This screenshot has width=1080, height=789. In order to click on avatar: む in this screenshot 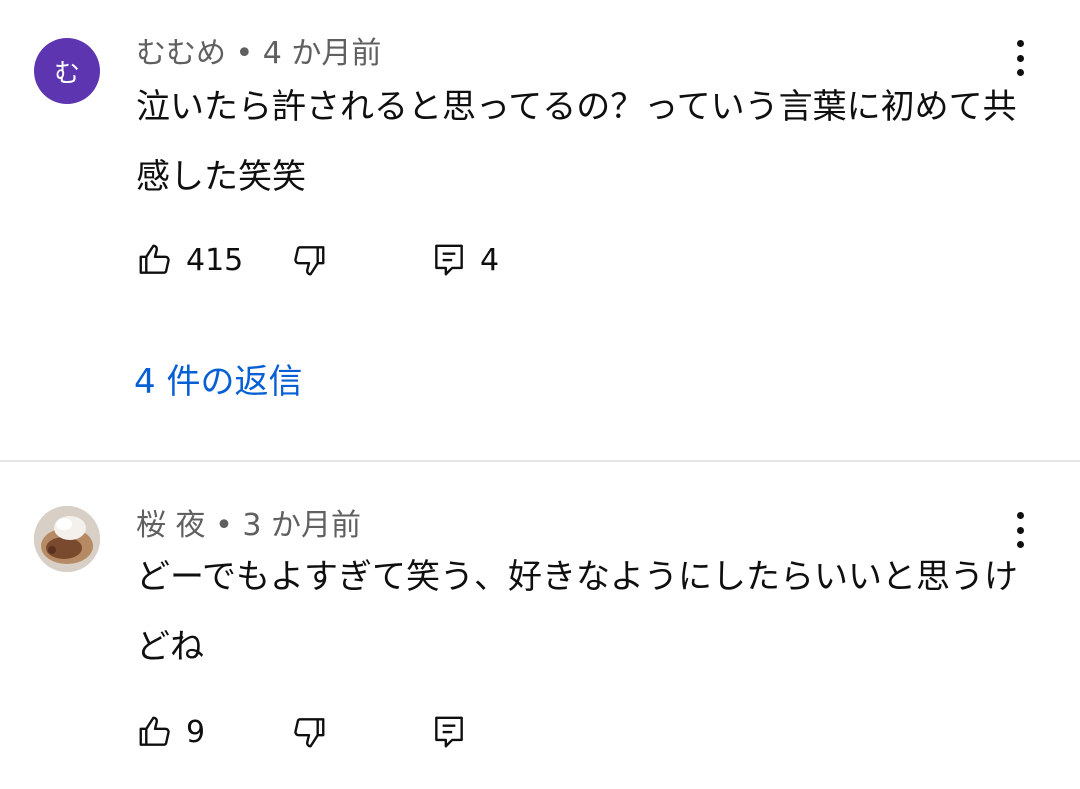, I will do `click(67, 71)`.